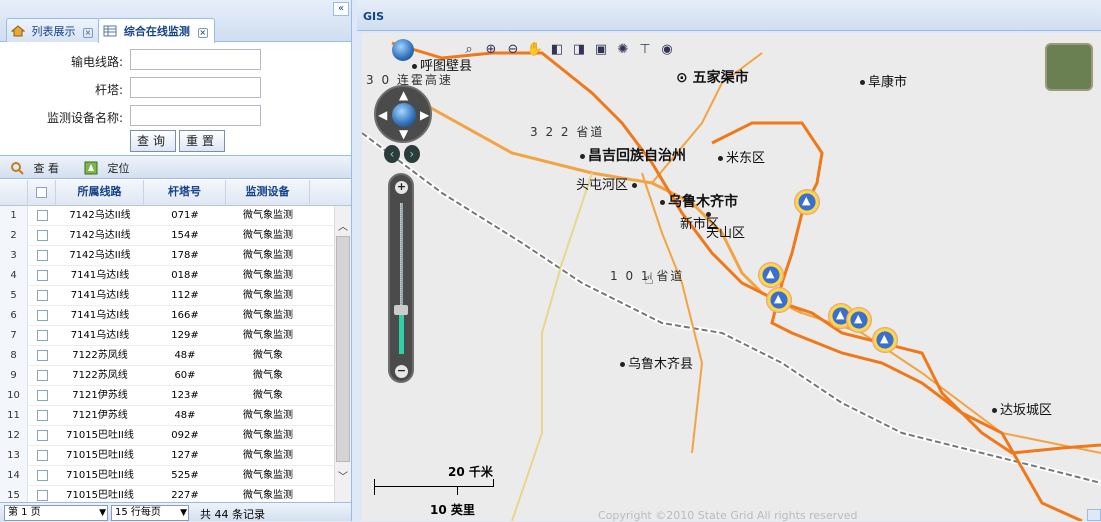  What do you see at coordinates (167, 494) in the screenshot?
I see `table-row: 15 71015巴吐II线 227# 微气象监测` at bounding box center [167, 494].